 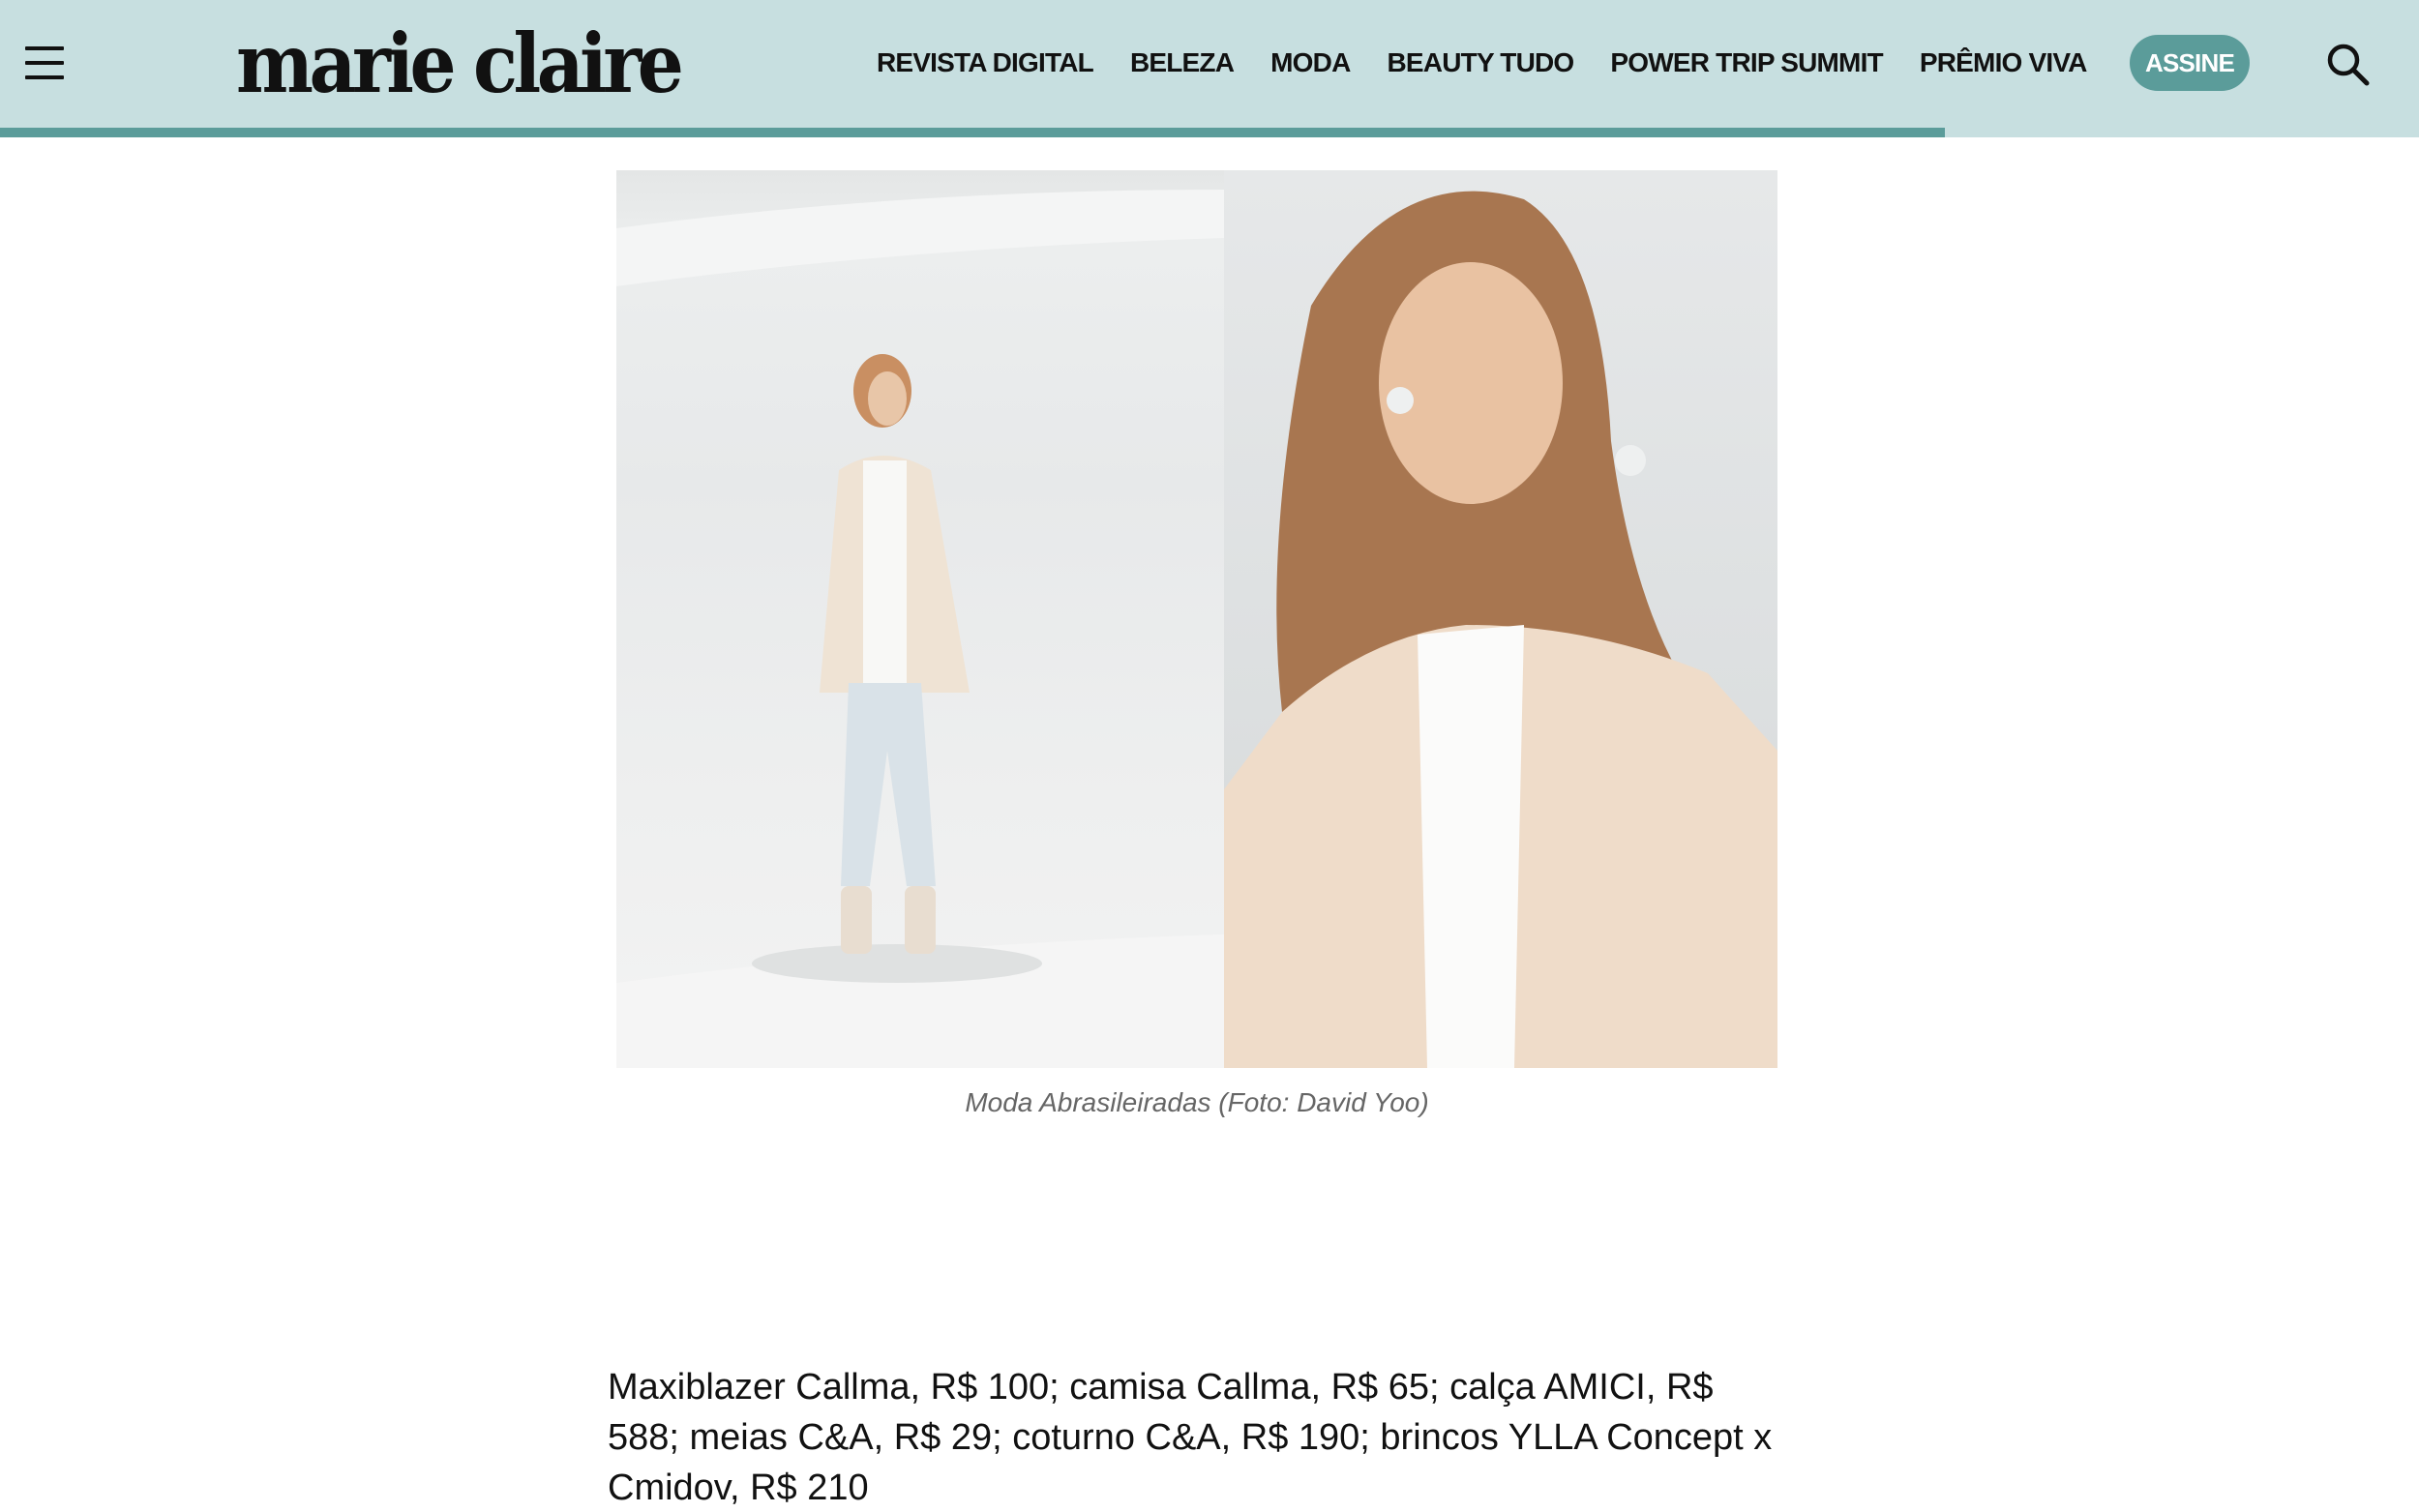 What do you see at coordinates (2190, 63) in the screenshot?
I see `subscribe-button: ASSINE` at bounding box center [2190, 63].